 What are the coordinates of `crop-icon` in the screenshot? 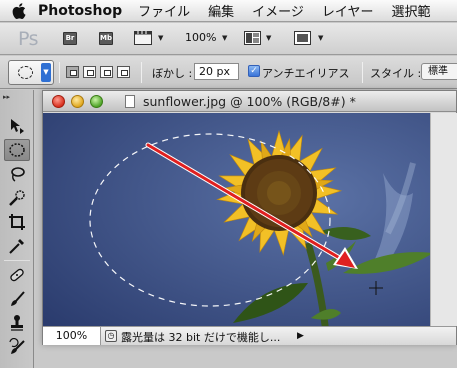 It's located at (17, 222).